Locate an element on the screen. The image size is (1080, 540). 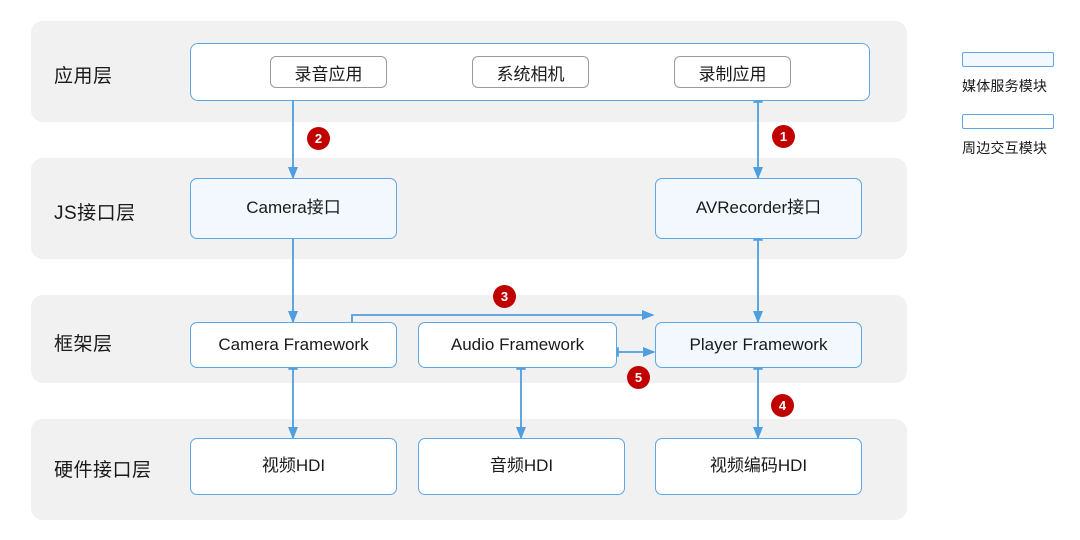
legend-swatch-peripheral is located at coordinates (1008, 121).